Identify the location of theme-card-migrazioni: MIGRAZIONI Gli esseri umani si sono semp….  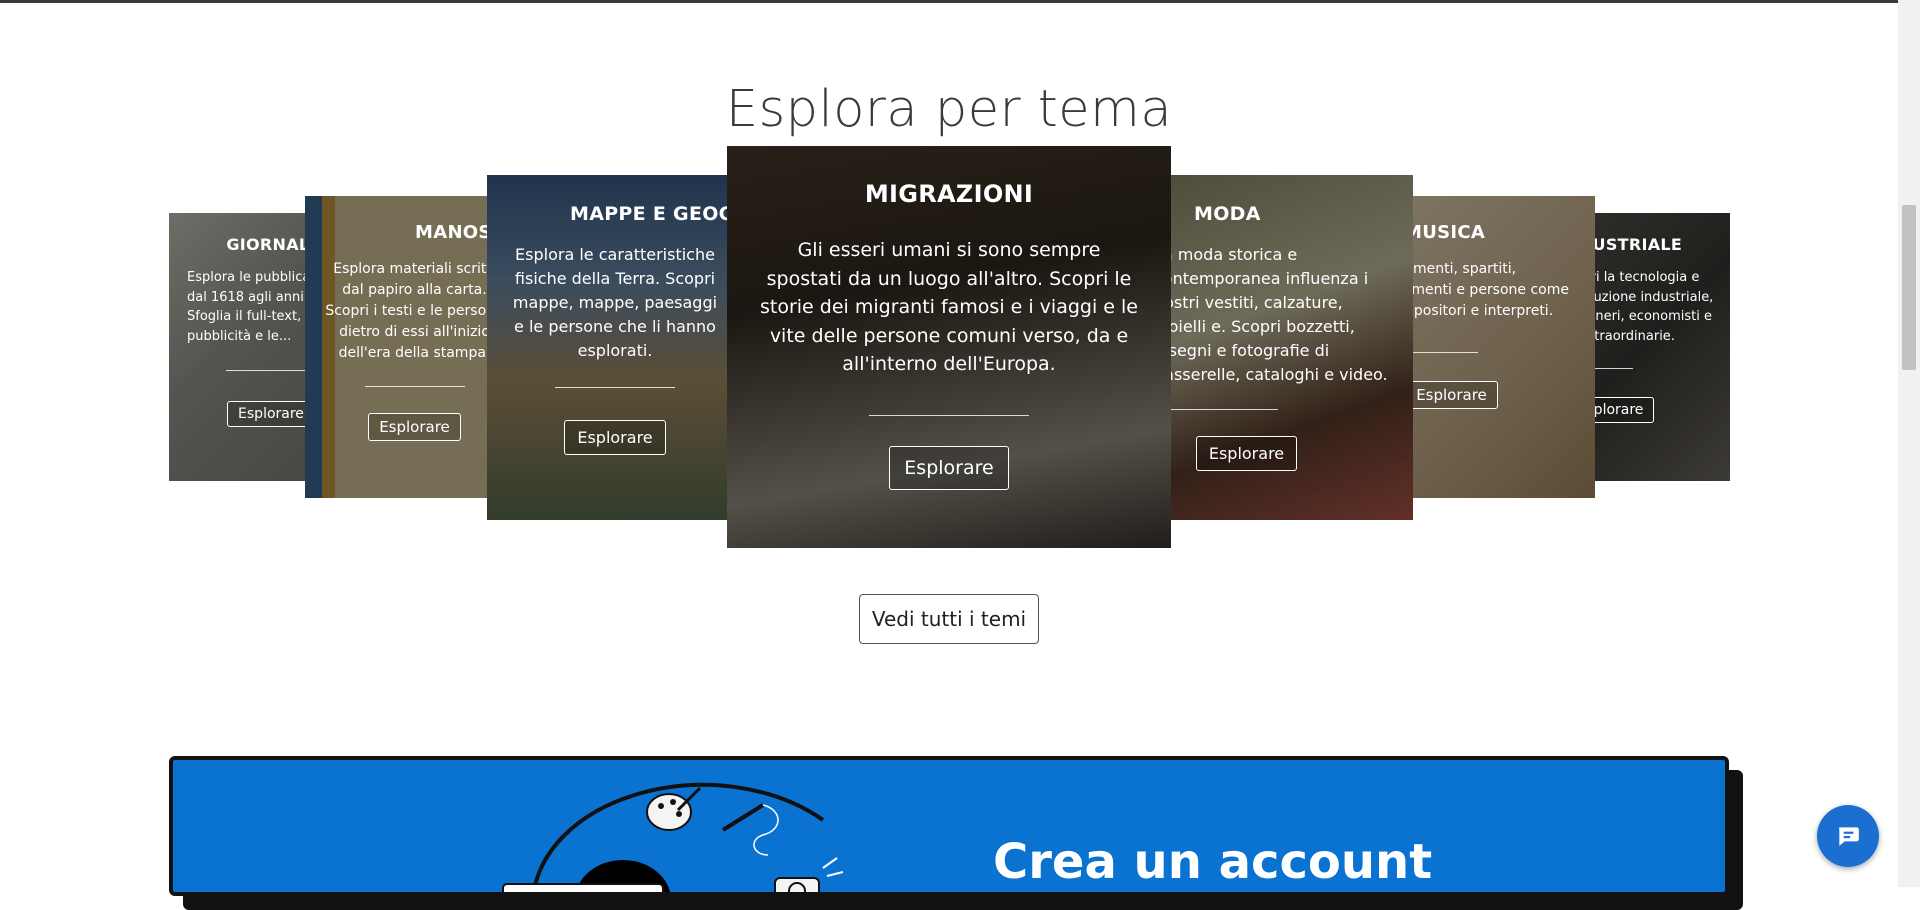
(949, 347).